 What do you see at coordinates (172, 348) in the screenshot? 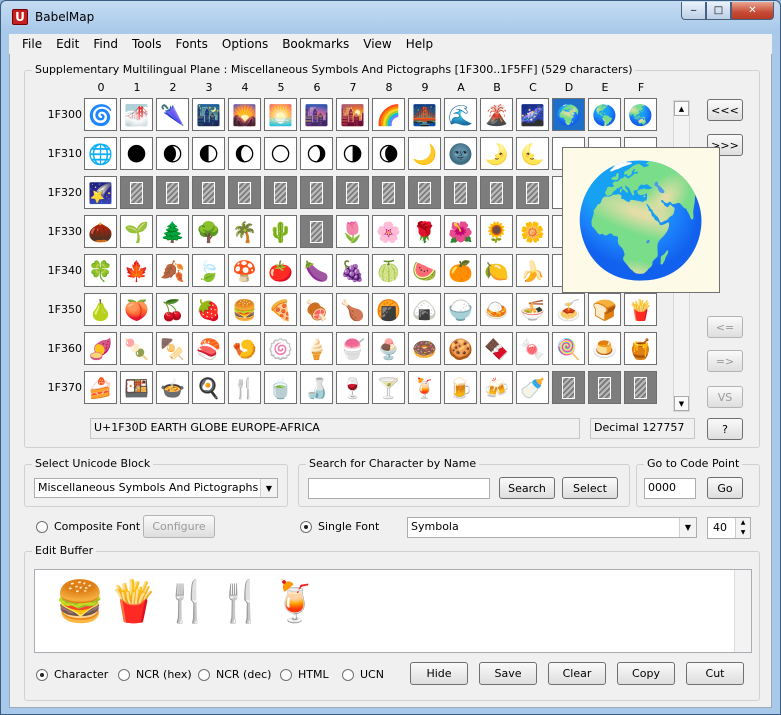
I see `char-cell-1f362: 🍢` at bounding box center [172, 348].